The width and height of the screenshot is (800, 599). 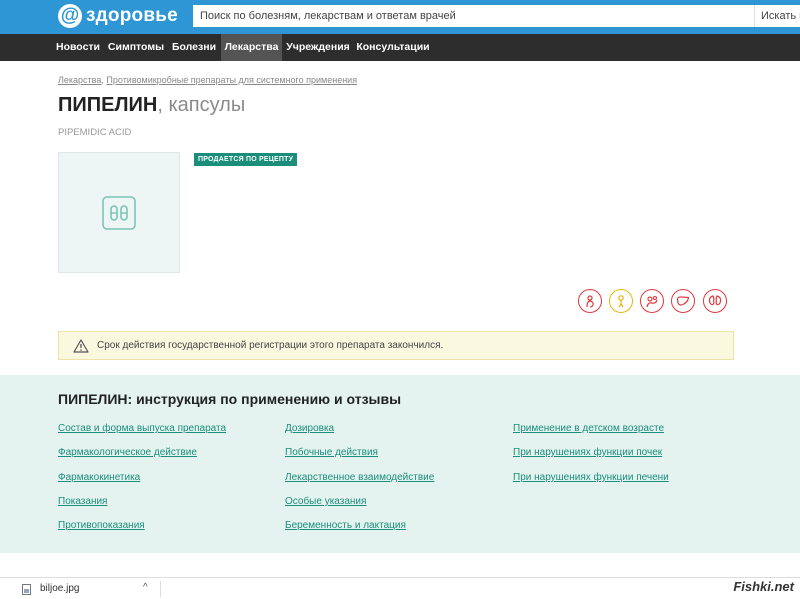 What do you see at coordinates (309, 428) in the screenshot?
I see `link-dosage: Дозировка` at bounding box center [309, 428].